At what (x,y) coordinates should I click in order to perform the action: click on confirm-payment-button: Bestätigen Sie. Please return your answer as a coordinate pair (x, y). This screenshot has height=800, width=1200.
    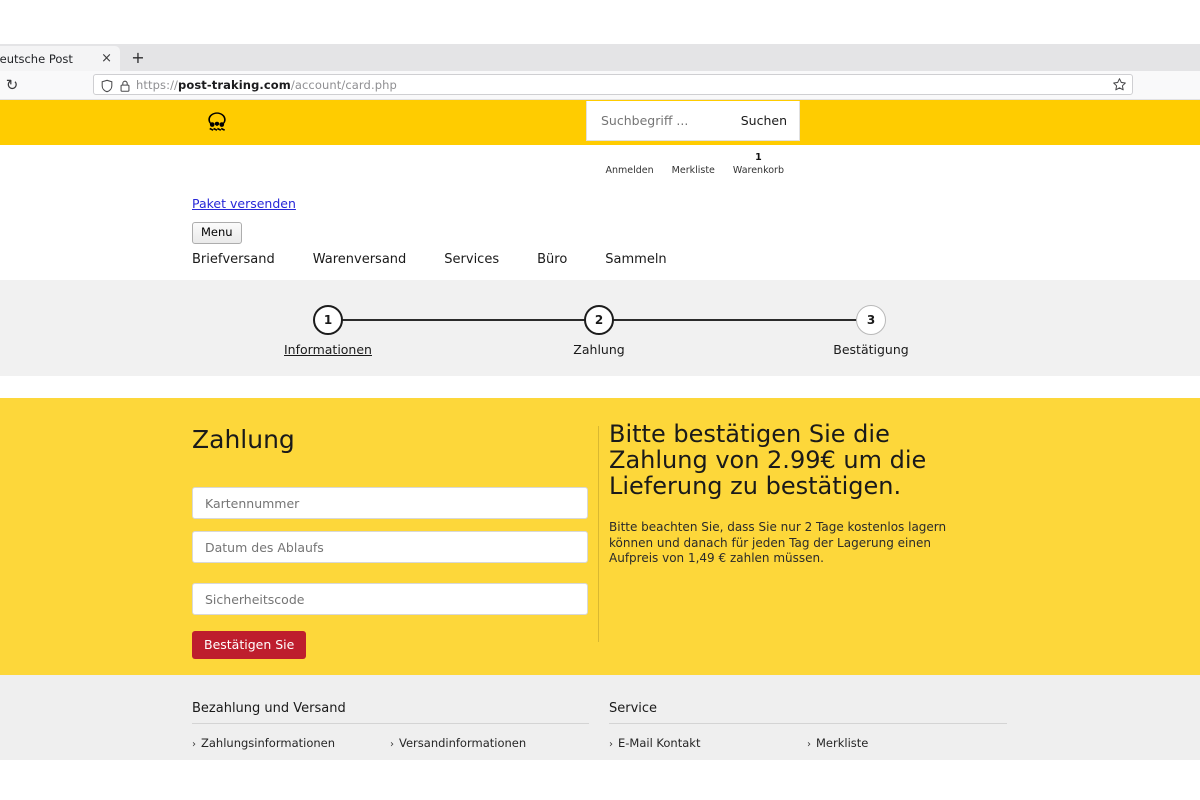
    Looking at the image, I should click on (249, 645).